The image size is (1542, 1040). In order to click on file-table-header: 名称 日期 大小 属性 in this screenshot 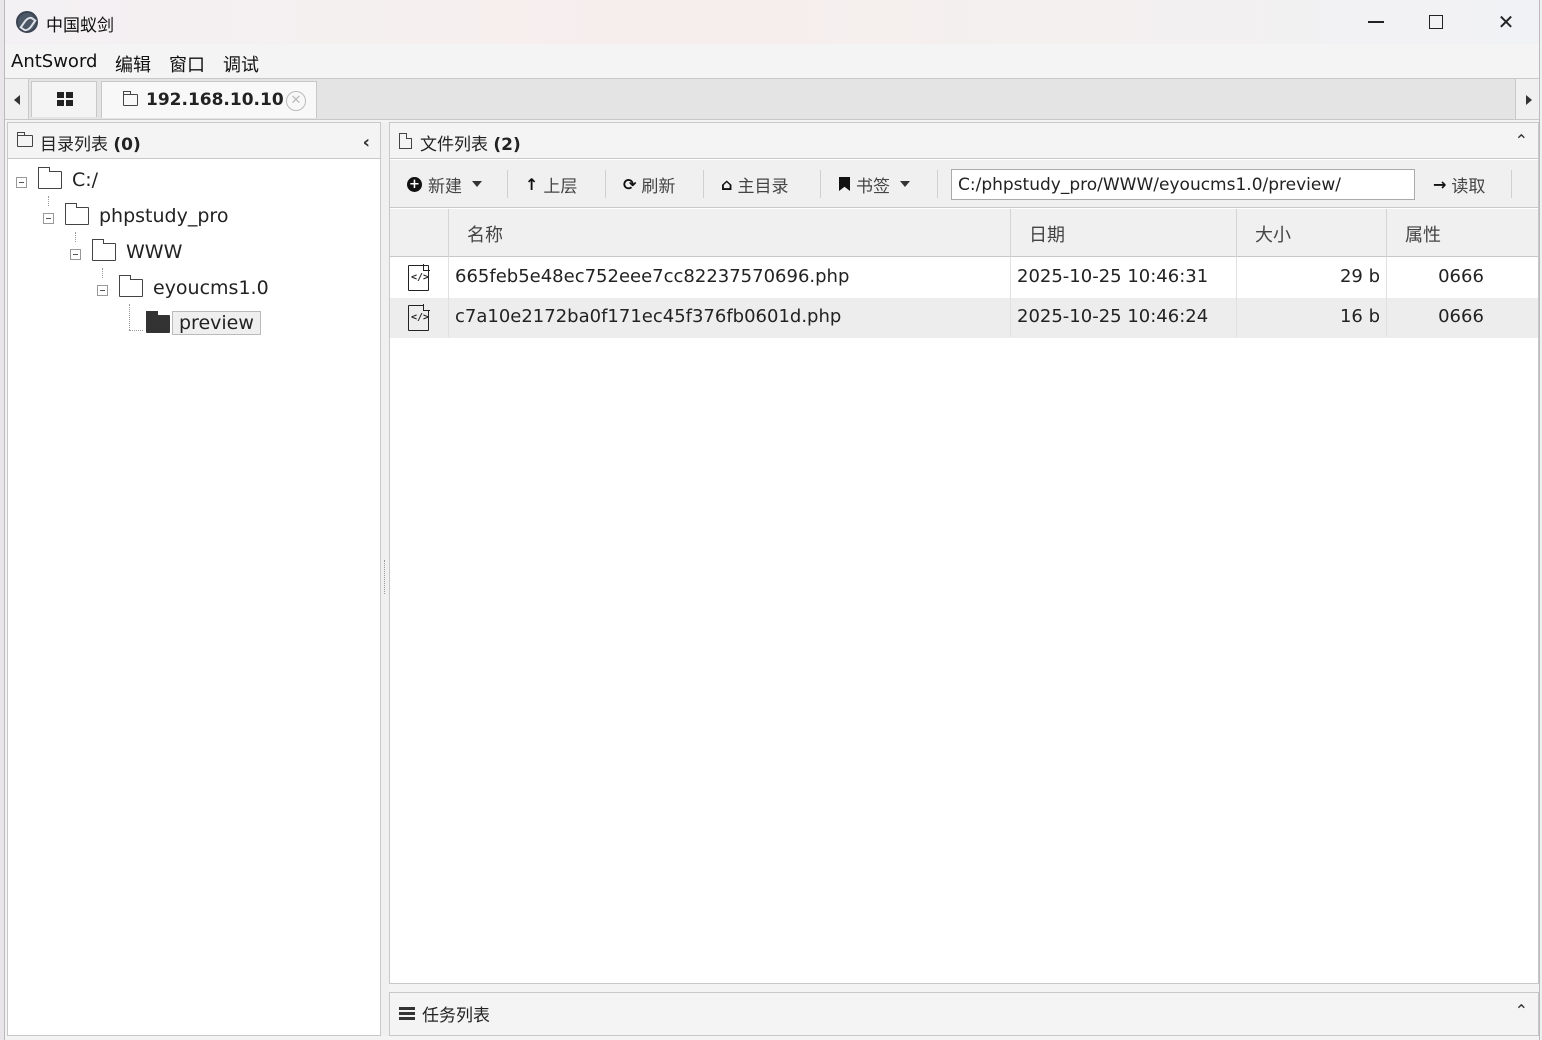, I will do `click(964, 233)`.